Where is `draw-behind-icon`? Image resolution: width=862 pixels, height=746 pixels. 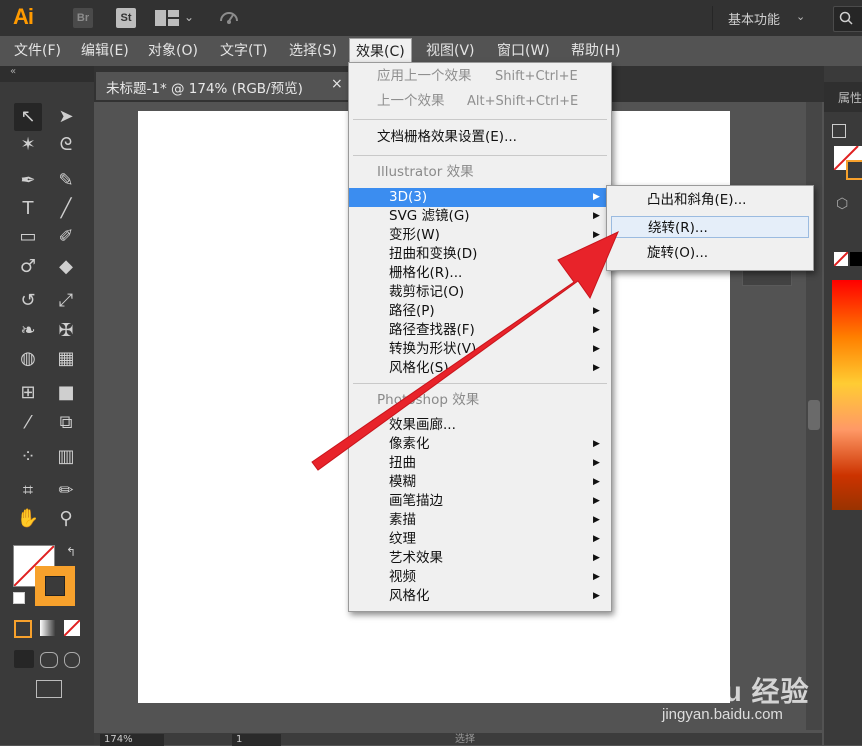 draw-behind-icon is located at coordinates (49, 660).